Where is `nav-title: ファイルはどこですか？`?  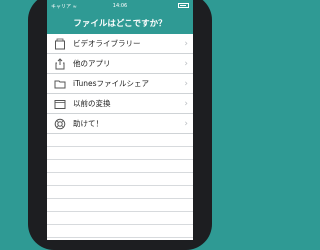 nav-title: ファイルはどこですか？ is located at coordinates (120, 24).